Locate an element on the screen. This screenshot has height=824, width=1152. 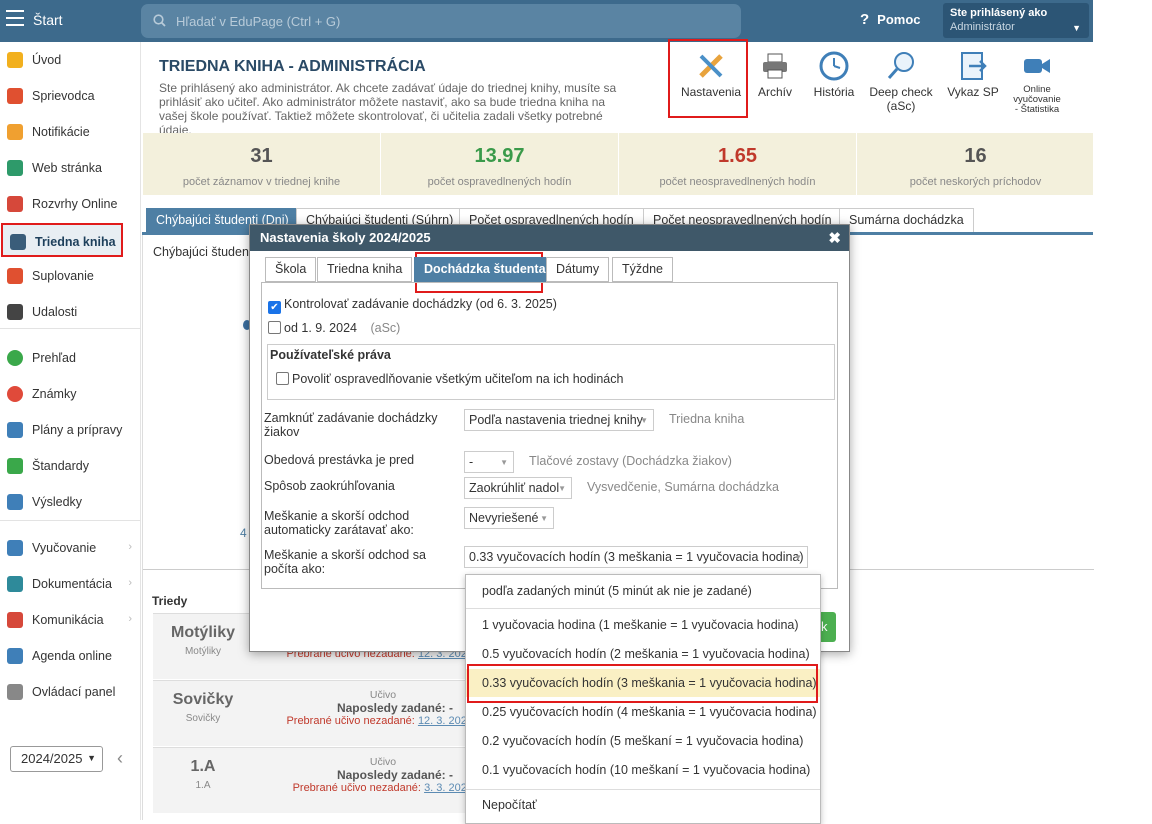
class-name: Sovičky is located at coordinates (203, 699).